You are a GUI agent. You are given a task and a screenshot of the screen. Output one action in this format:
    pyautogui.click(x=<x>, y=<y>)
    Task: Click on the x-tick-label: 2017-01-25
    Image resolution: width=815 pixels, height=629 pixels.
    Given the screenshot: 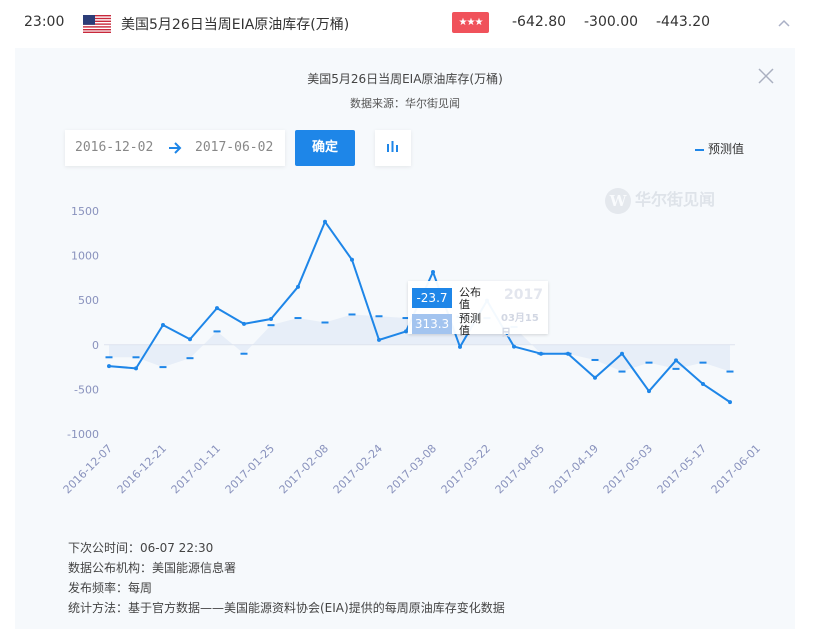 What is the action you would take?
    pyautogui.click(x=250, y=469)
    